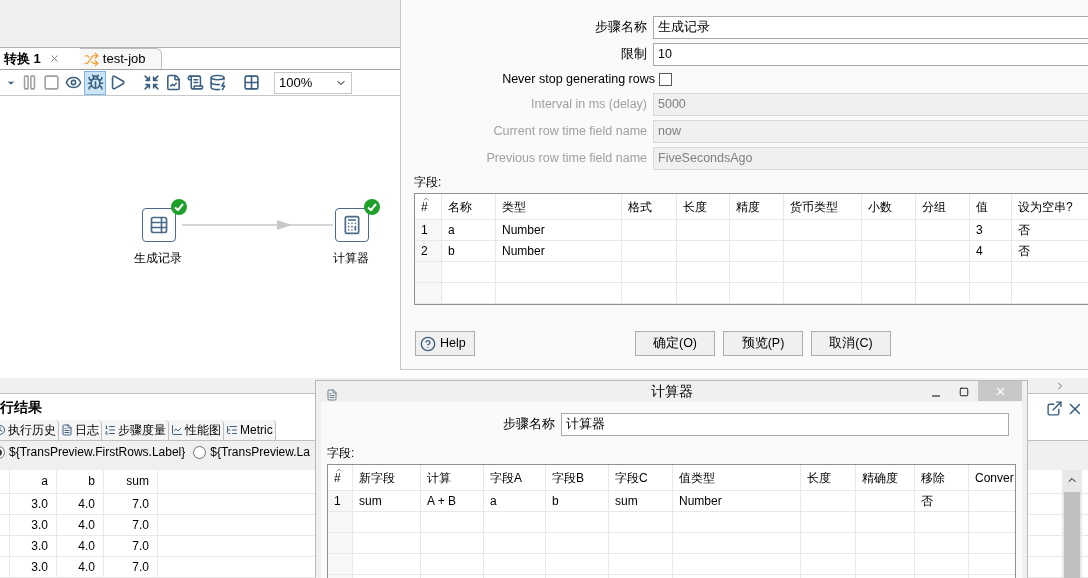 This screenshot has height=578, width=1088. What do you see at coordinates (445, 343) in the screenshot?
I see `help-button: Help` at bounding box center [445, 343].